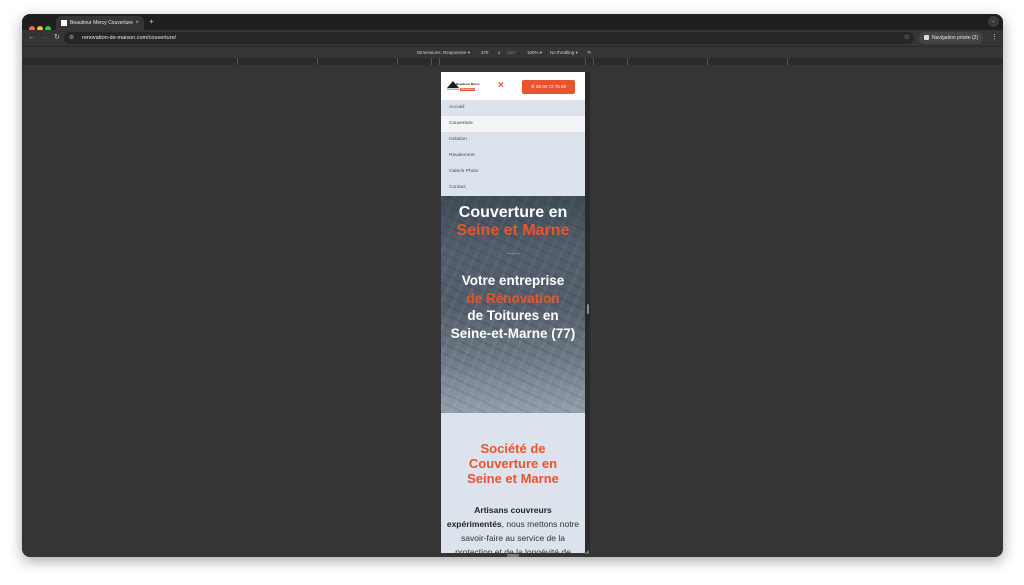 Image resolution: width=1024 pixels, height=585 pixels. What do you see at coordinates (57, 38) in the screenshot?
I see `reload-icon: ↻` at bounding box center [57, 38].